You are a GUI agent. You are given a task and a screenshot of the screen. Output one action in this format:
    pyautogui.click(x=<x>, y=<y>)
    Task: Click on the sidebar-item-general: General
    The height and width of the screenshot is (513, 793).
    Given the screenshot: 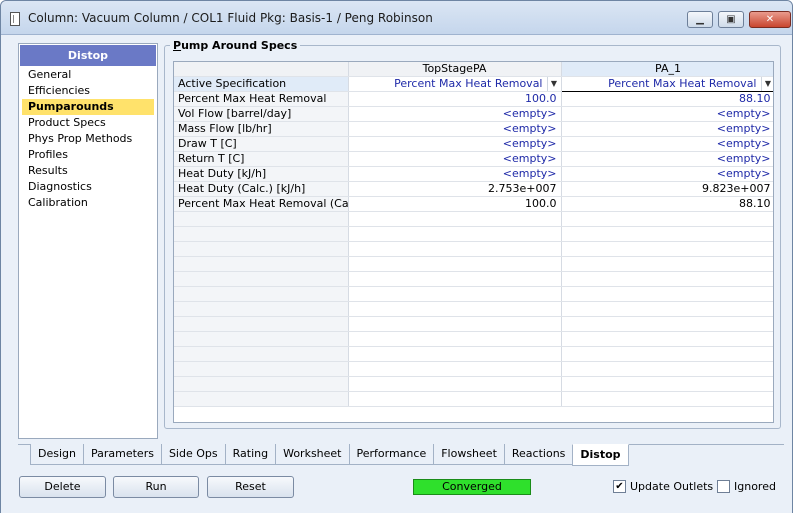 What is the action you would take?
    pyautogui.click(x=88, y=75)
    